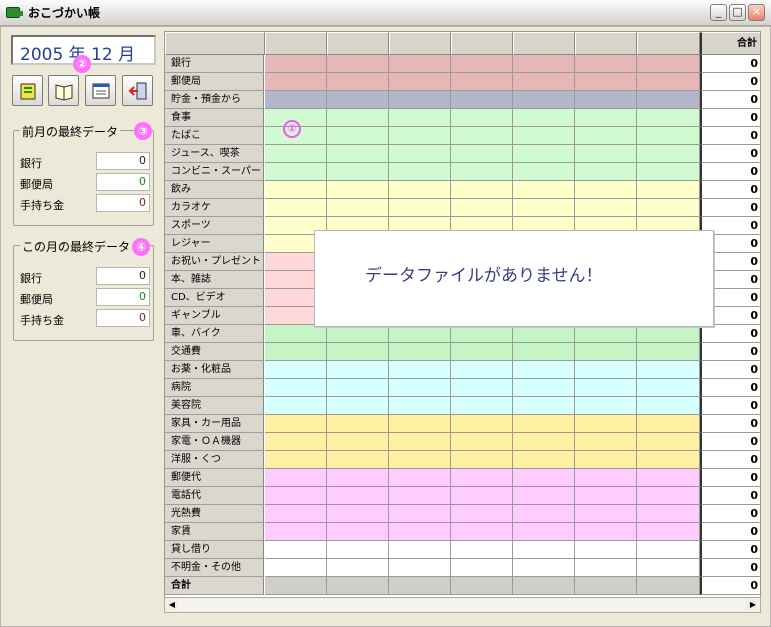 This screenshot has width=771, height=627. I want to click on table-row: 家具・カー用品 0, so click(462, 424).